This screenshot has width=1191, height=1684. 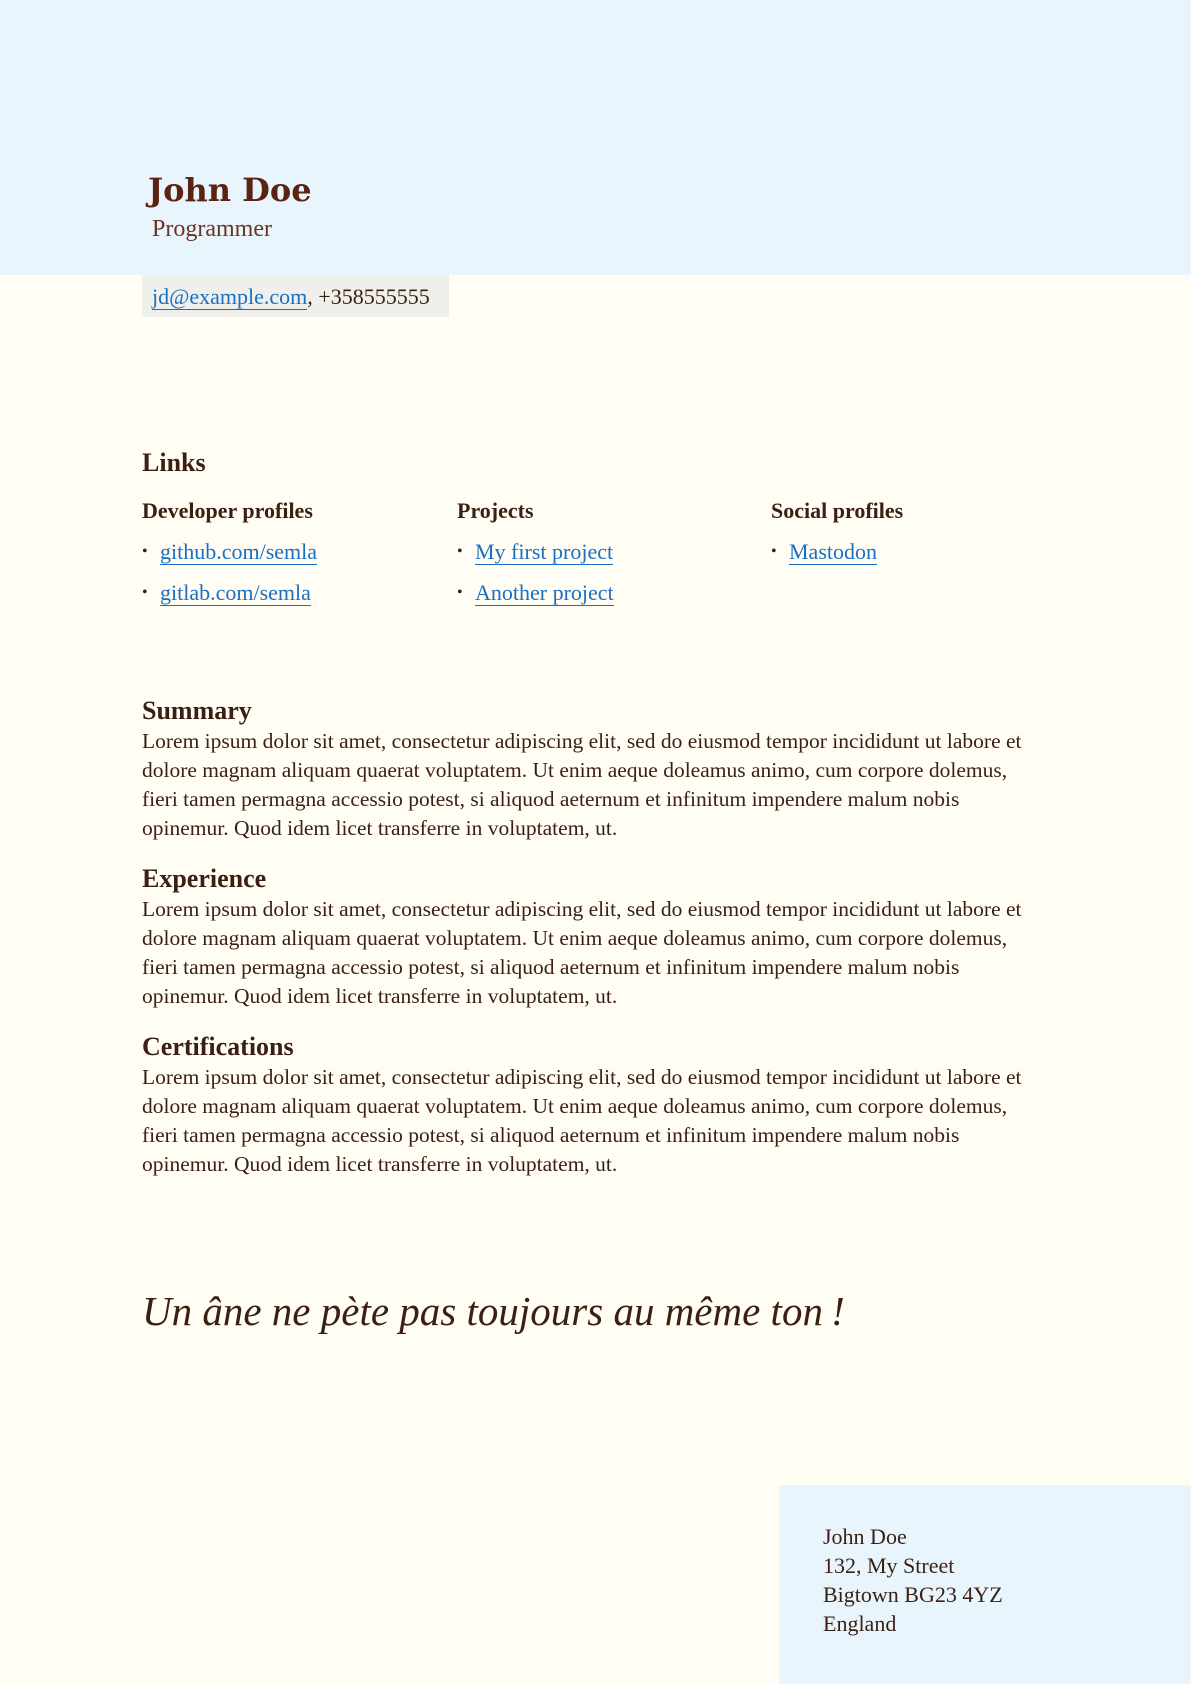 I want to click on phone-number: +358555555, so click(x=374, y=296).